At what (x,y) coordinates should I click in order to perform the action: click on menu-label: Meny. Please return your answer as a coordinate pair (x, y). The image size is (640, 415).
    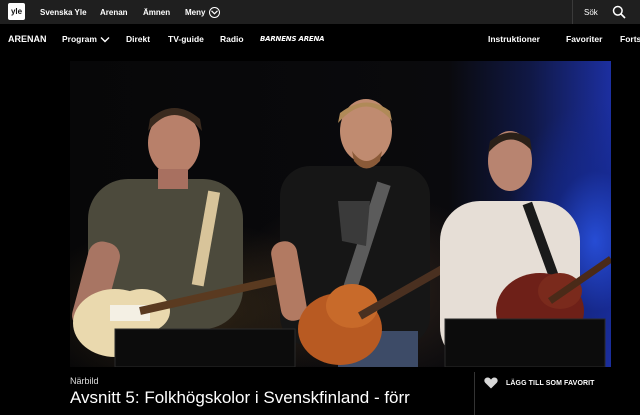
    Looking at the image, I should click on (195, 12).